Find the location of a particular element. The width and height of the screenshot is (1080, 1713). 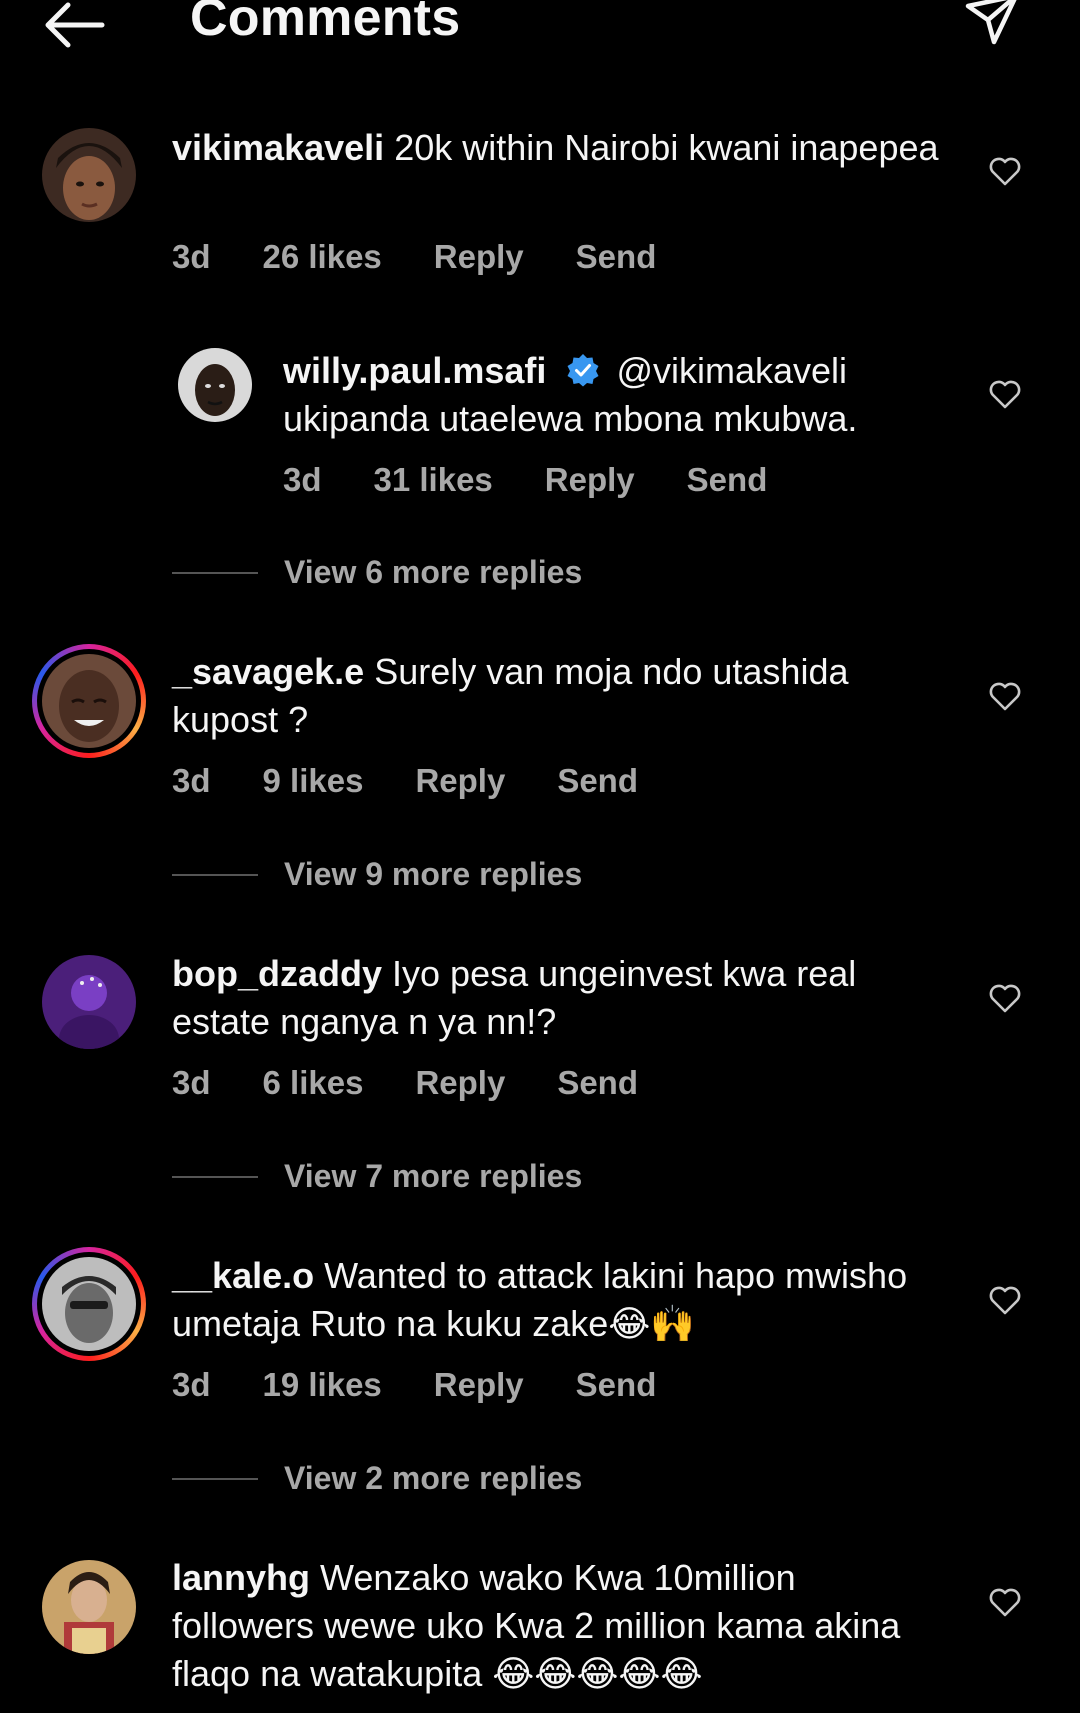

page-title: Comments is located at coordinates (325, 23).